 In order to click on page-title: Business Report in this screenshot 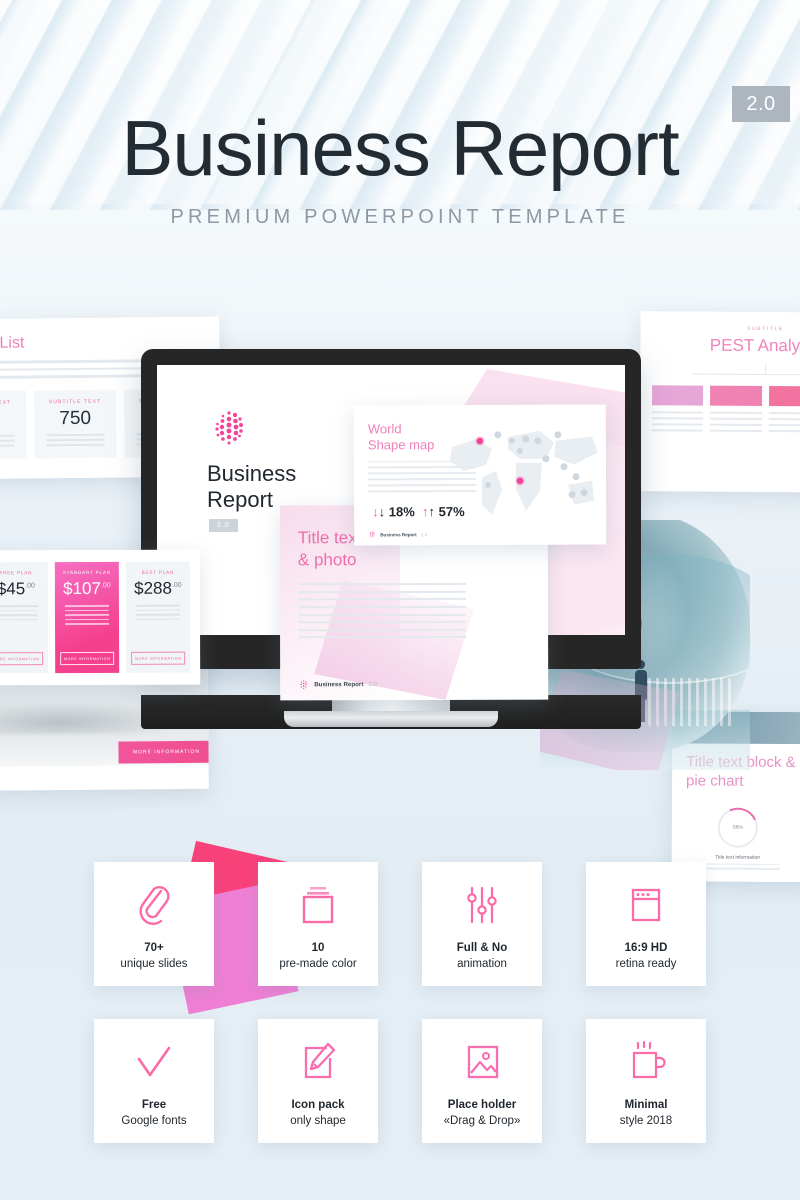, I will do `click(400, 148)`.